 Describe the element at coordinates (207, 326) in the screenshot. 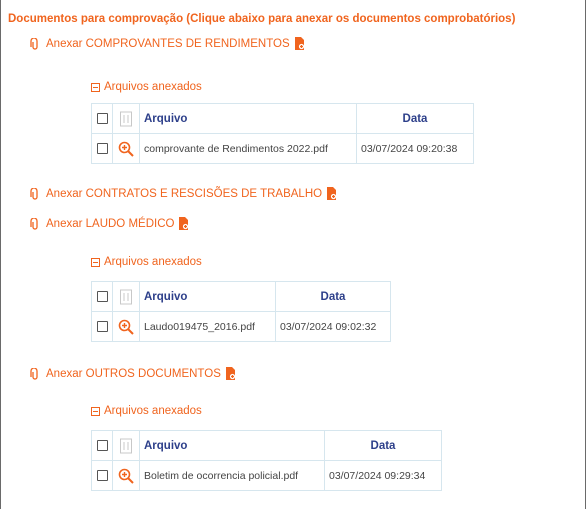

I see `file-name: Laudo019475_2016.pdf` at that location.